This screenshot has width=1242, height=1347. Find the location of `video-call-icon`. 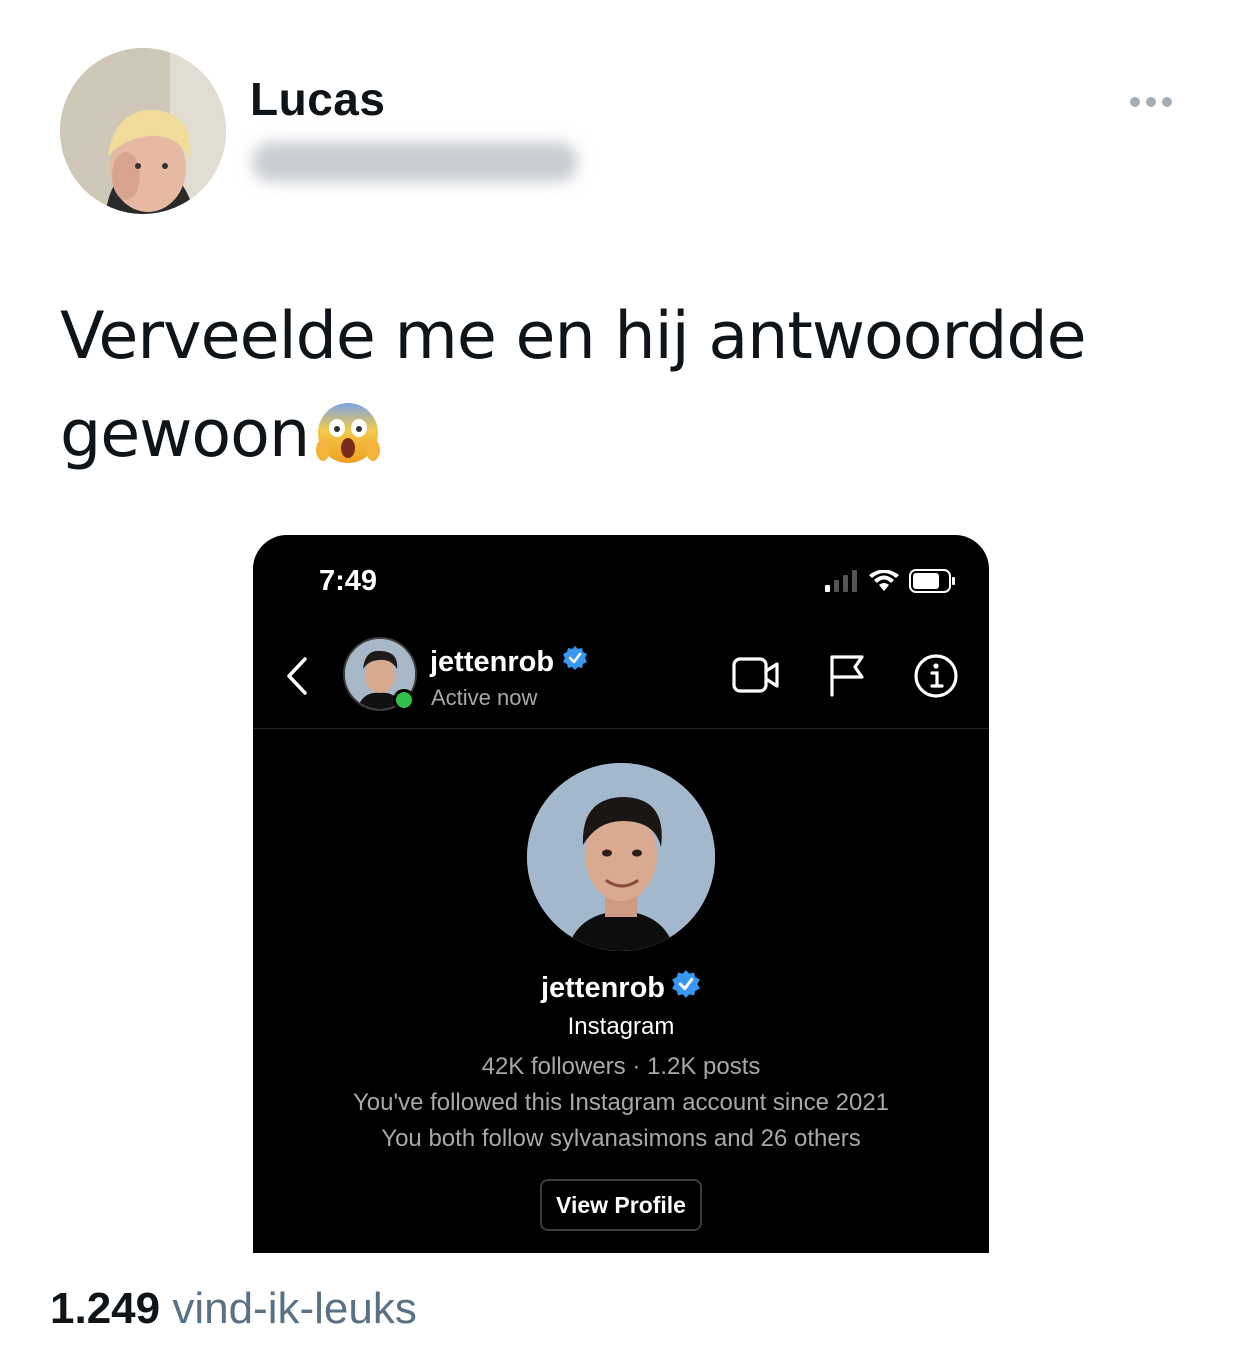

video-call-icon is located at coordinates (756, 677).